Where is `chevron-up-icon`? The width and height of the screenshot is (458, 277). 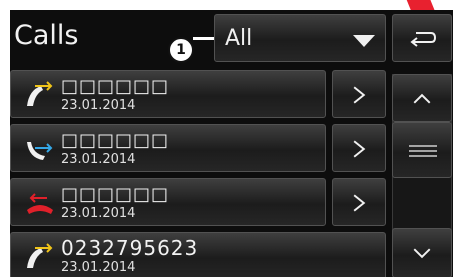 chevron-up-icon is located at coordinates (422, 98).